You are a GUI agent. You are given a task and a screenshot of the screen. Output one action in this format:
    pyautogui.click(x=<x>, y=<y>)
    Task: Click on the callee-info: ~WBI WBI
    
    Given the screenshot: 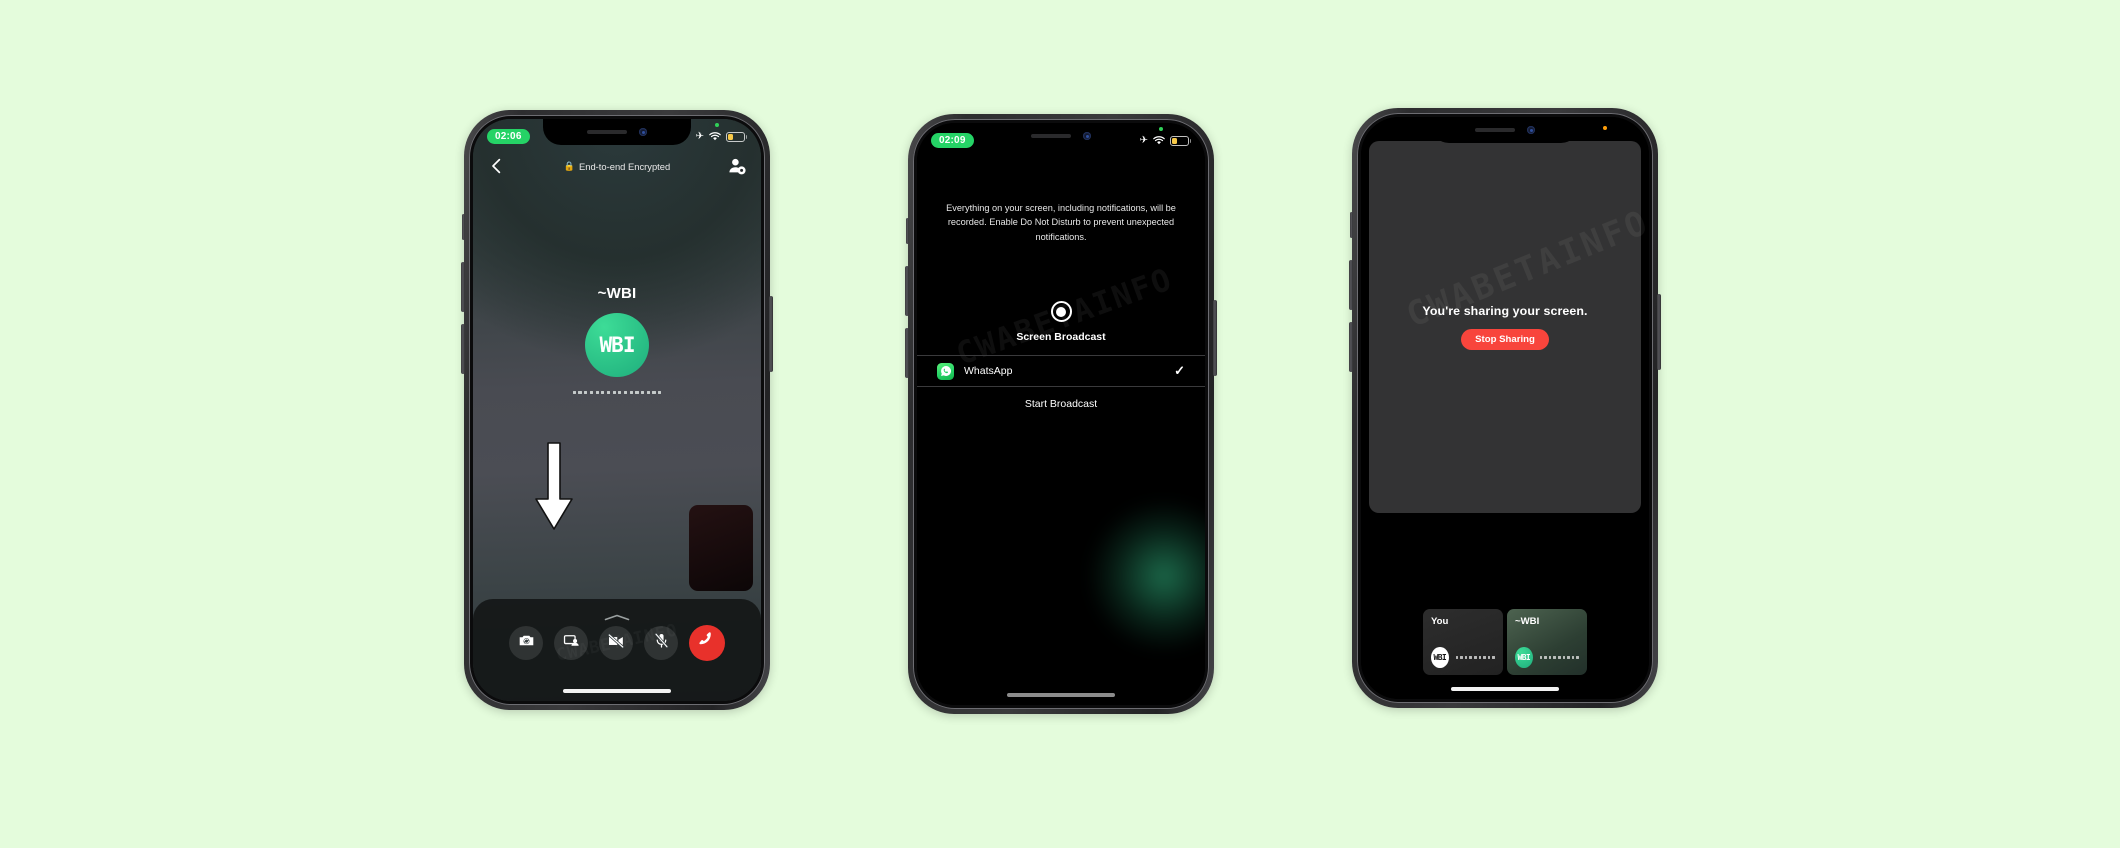 What is the action you would take?
    pyautogui.click(x=617, y=340)
    